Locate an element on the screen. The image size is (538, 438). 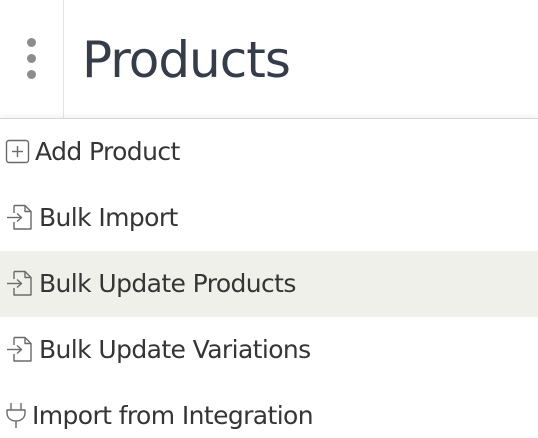
plus-square-icon is located at coordinates (17, 151).